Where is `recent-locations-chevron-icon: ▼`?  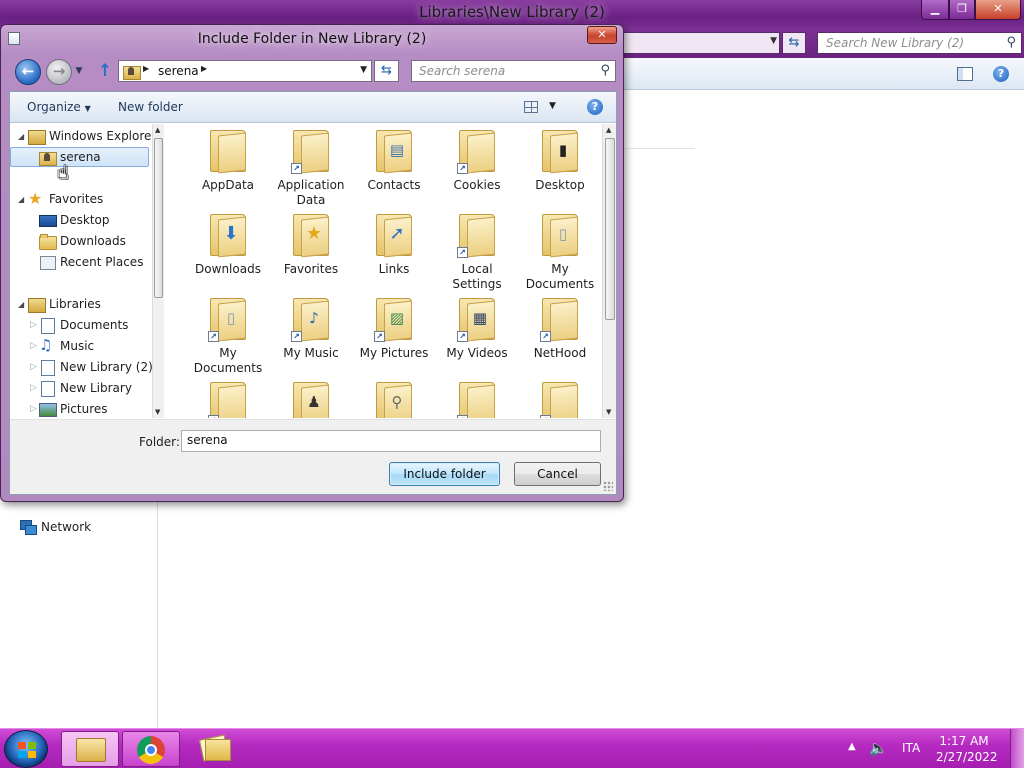 recent-locations-chevron-icon: ▼ is located at coordinates (79, 72).